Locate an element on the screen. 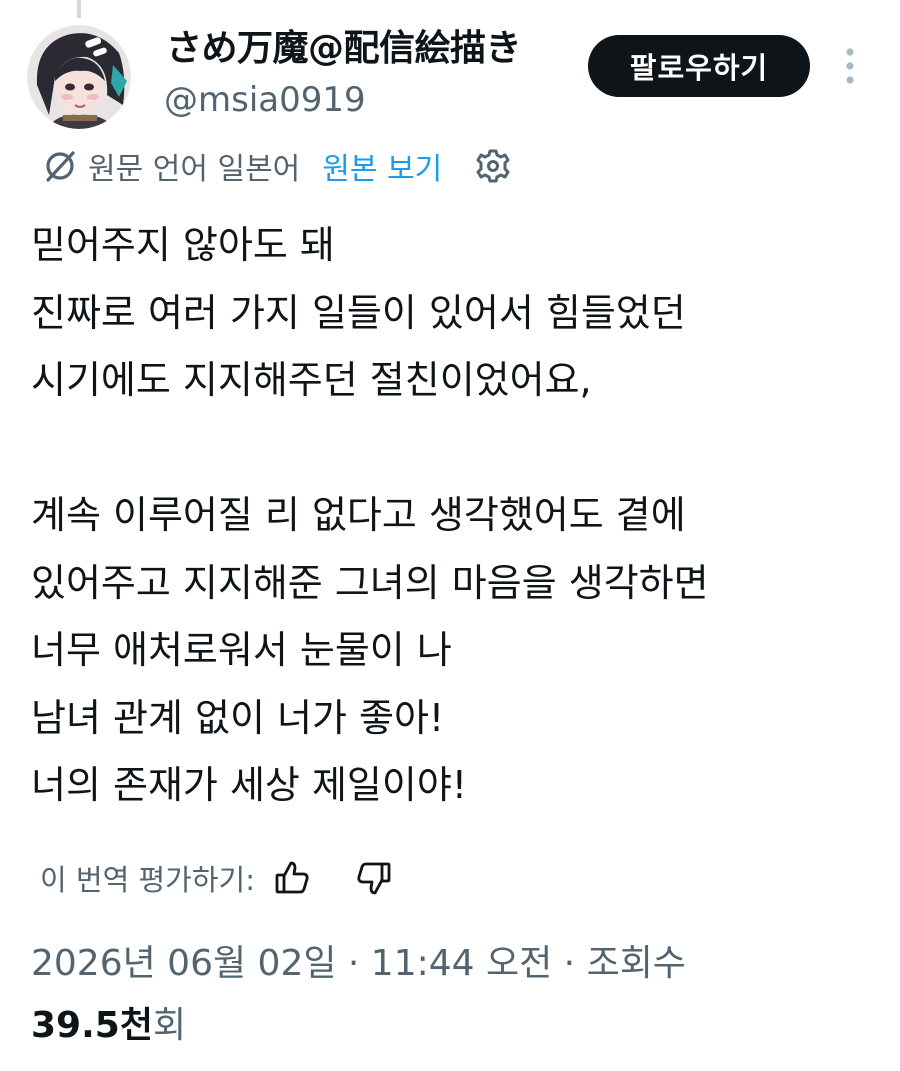 This screenshot has height=1071, width=900. gear-icon is located at coordinates (493, 166).